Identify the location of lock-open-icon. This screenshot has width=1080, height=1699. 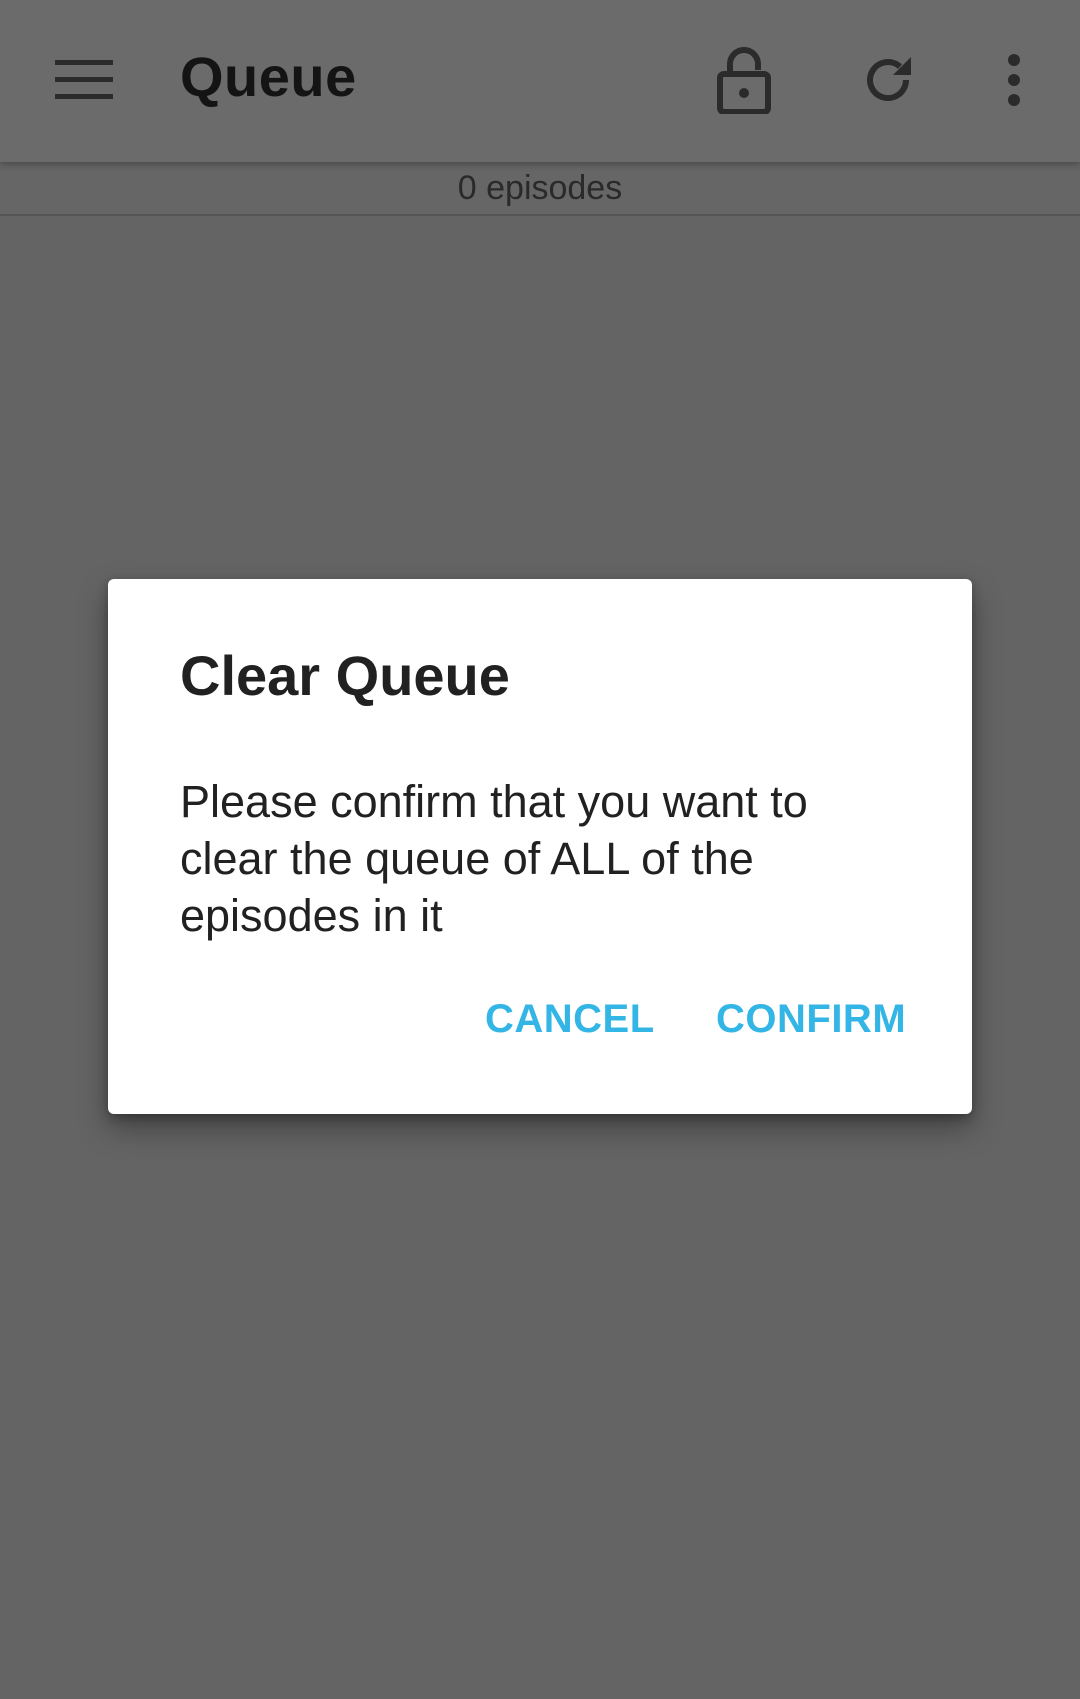
(744, 80).